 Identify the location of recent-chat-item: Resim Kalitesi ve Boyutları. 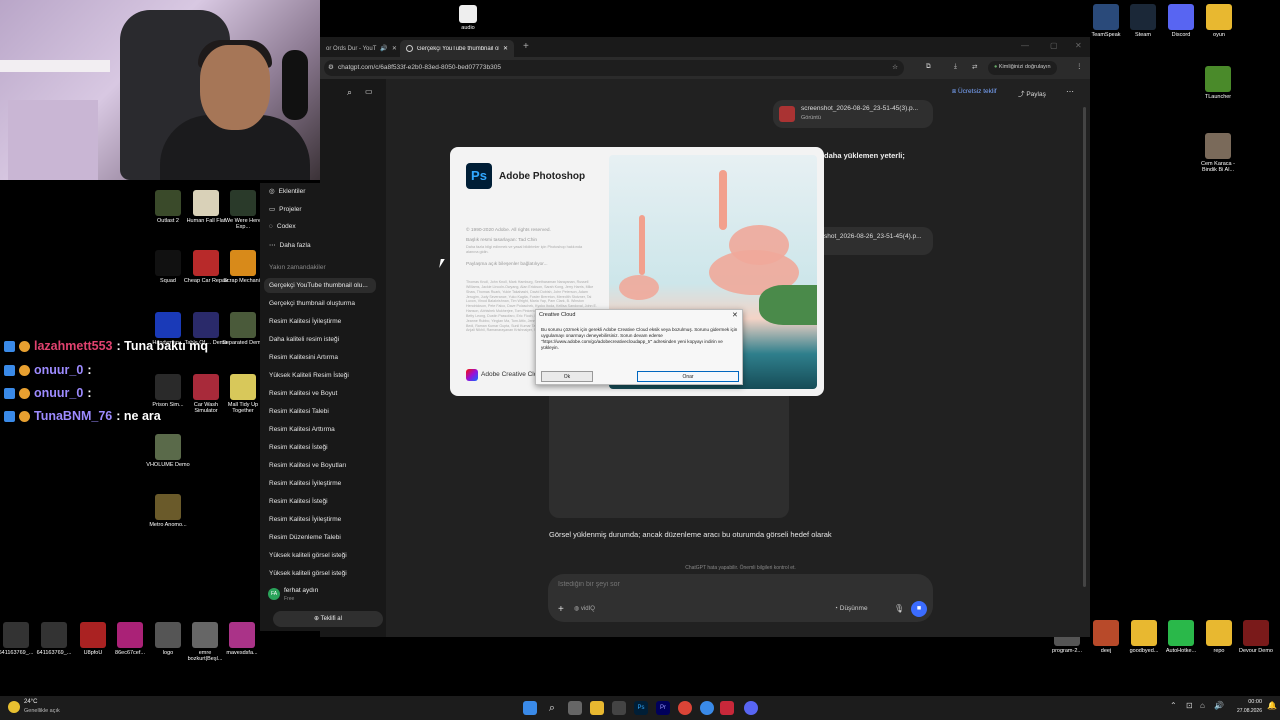
(307, 465).